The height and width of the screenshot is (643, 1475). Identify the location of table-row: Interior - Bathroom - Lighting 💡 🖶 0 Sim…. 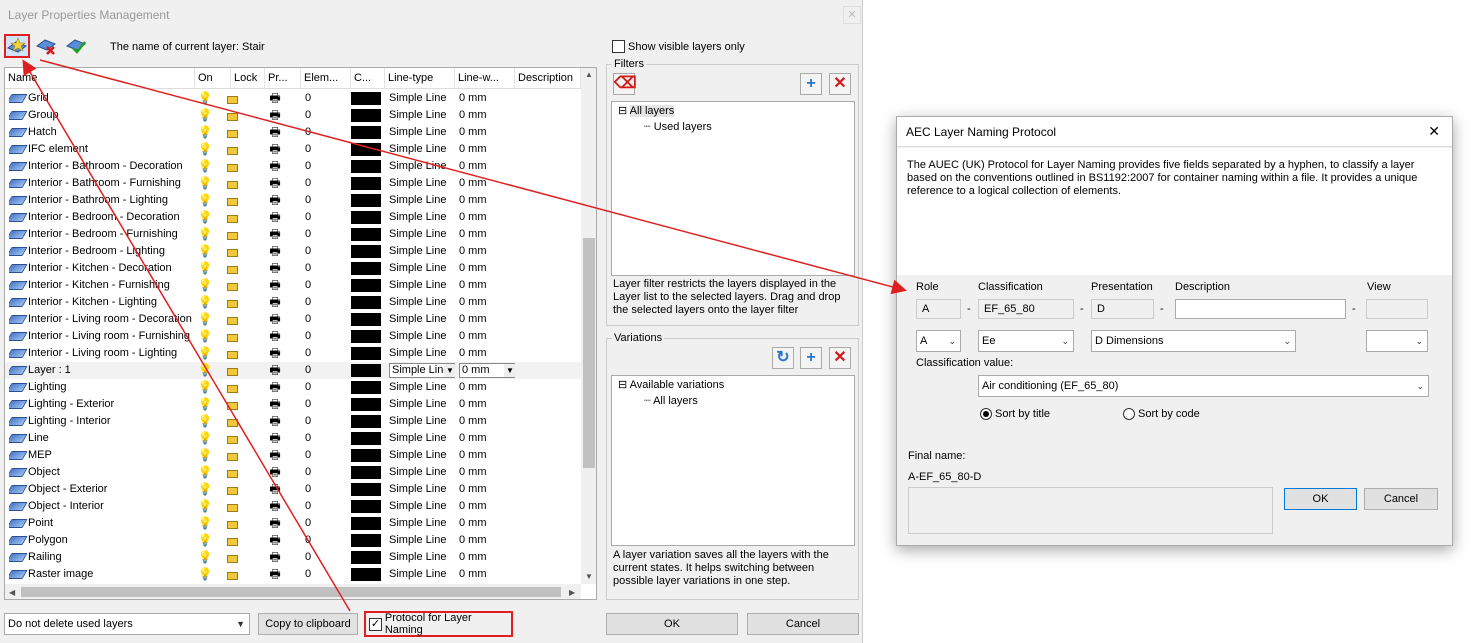
(293, 200).